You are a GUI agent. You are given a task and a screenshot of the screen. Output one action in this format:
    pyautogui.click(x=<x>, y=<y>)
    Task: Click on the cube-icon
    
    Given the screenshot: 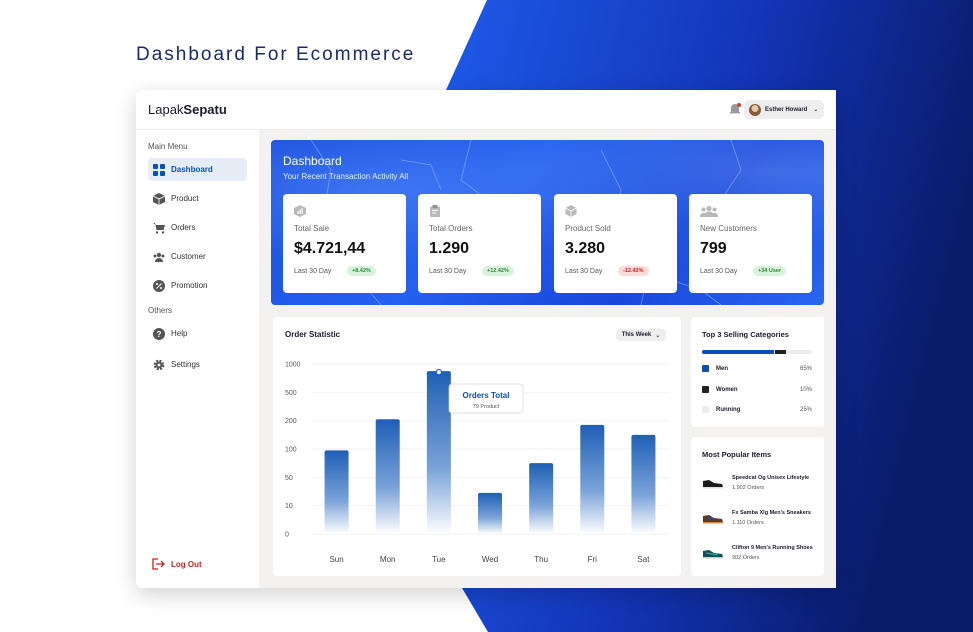 What is the action you would take?
    pyautogui.click(x=571, y=211)
    